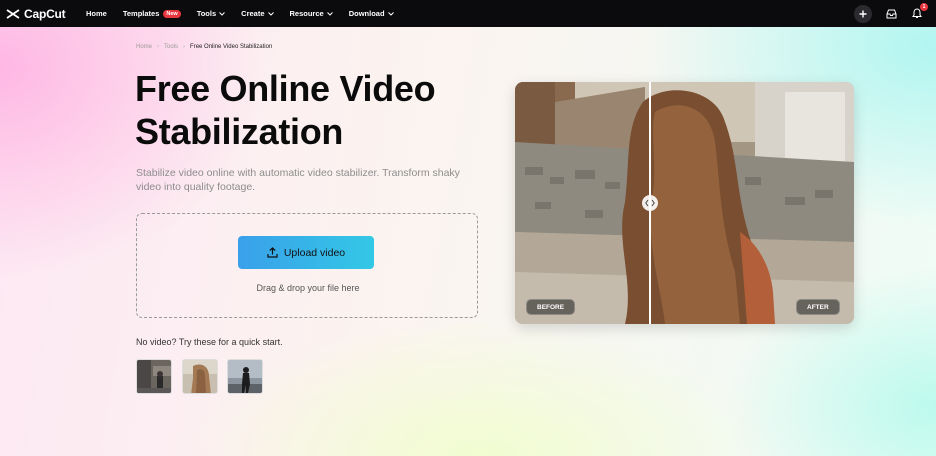 Image resolution: width=936 pixels, height=456 pixels. What do you see at coordinates (924, 6) in the screenshot?
I see `notification-count: 1` at bounding box center [924, 6].